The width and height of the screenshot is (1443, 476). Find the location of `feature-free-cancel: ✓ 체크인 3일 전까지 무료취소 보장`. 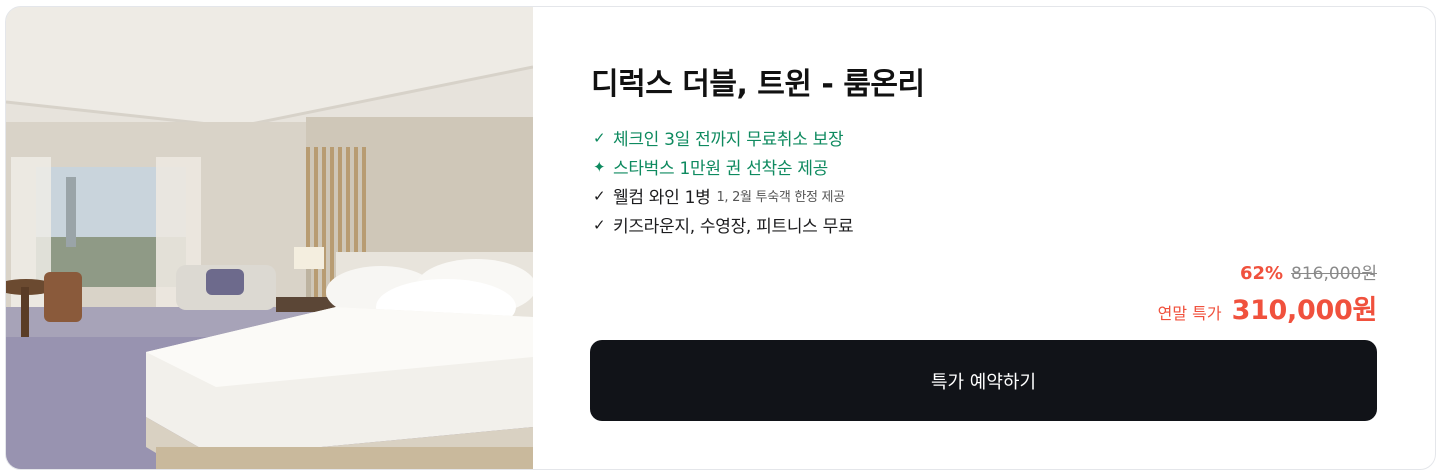

feature-free-cancel: ✓ 체크인 3일 전까지 무료취소 보장 is located at coordinates (723, 137).